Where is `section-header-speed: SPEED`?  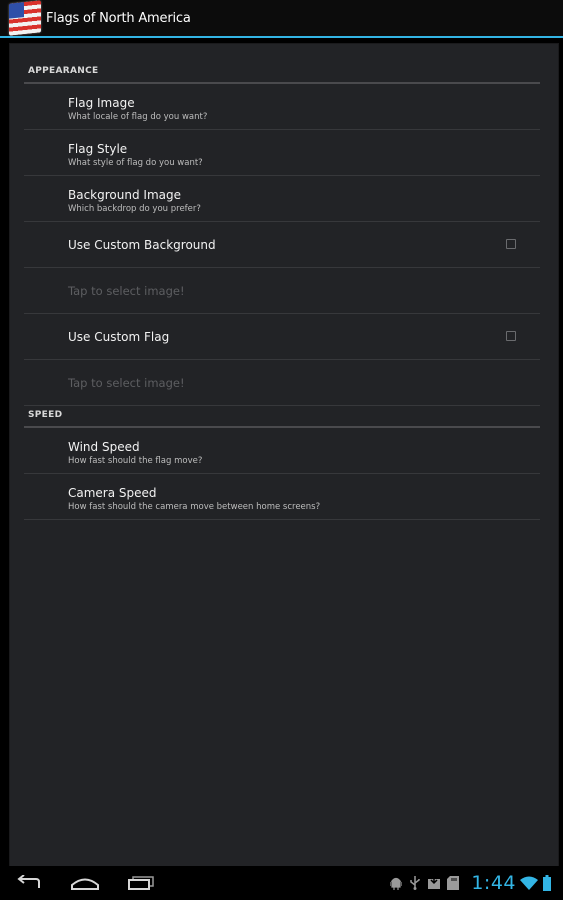 section-header-speed: SPEED is located at coordinates (282, 418).